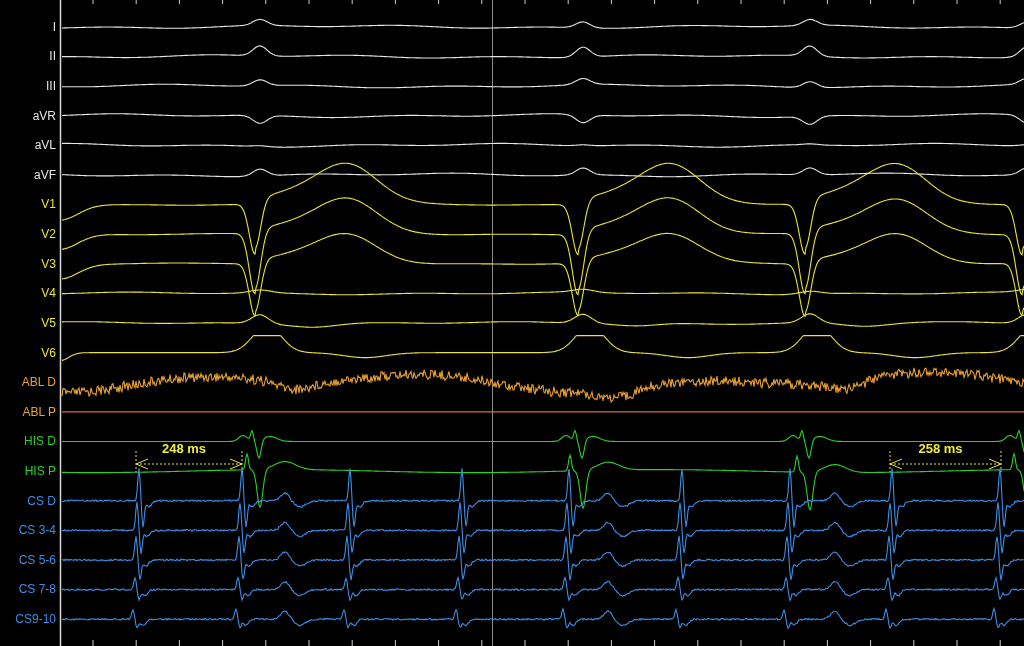 The image size is (1024, 646). What do you see at coordinates (940, 448) in the screenshot?
I see `interval-label: 258 ms` at bounding box center [940, 448].